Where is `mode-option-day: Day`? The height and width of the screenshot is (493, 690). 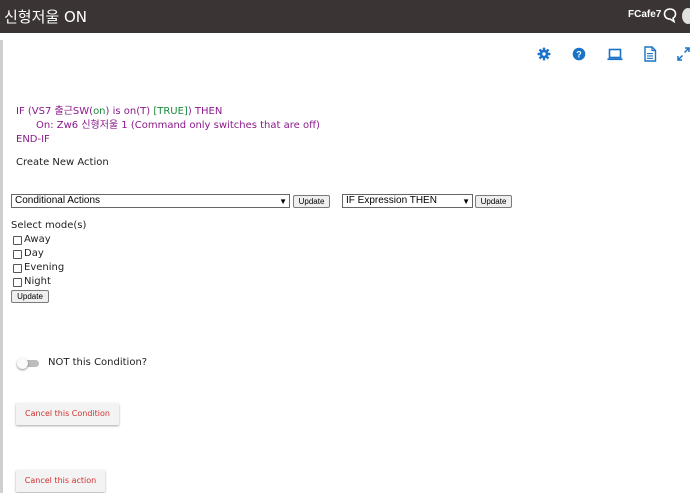 mode-option-day: Day is located at coordinates (48, 254).